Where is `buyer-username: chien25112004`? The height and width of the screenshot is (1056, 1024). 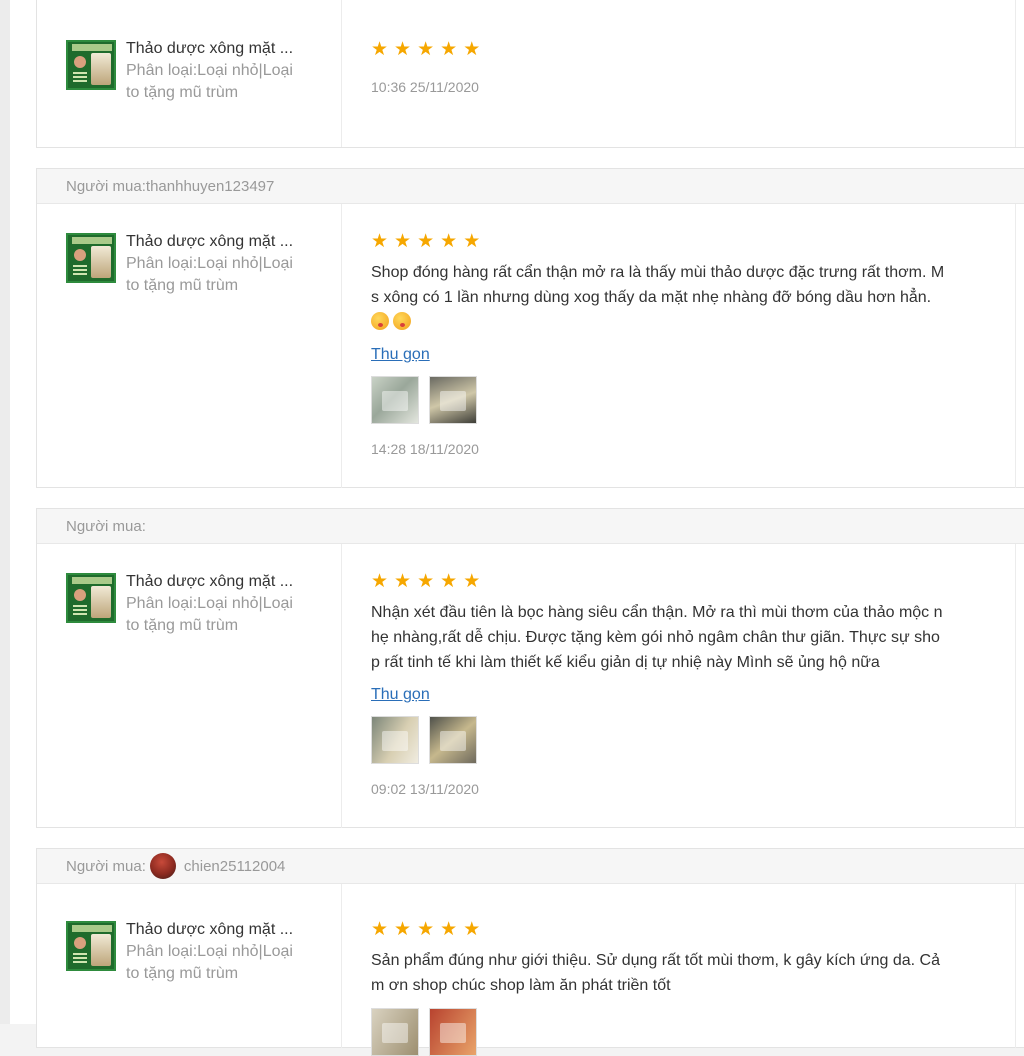 buyer-username: chien25112004 is located at coordinates (234, 866).